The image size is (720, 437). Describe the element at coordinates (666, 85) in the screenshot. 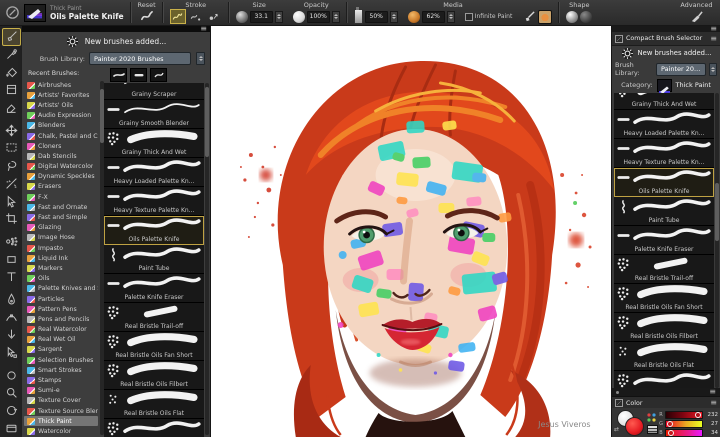

I see `category-row: Category: Thick Paint` at that location.